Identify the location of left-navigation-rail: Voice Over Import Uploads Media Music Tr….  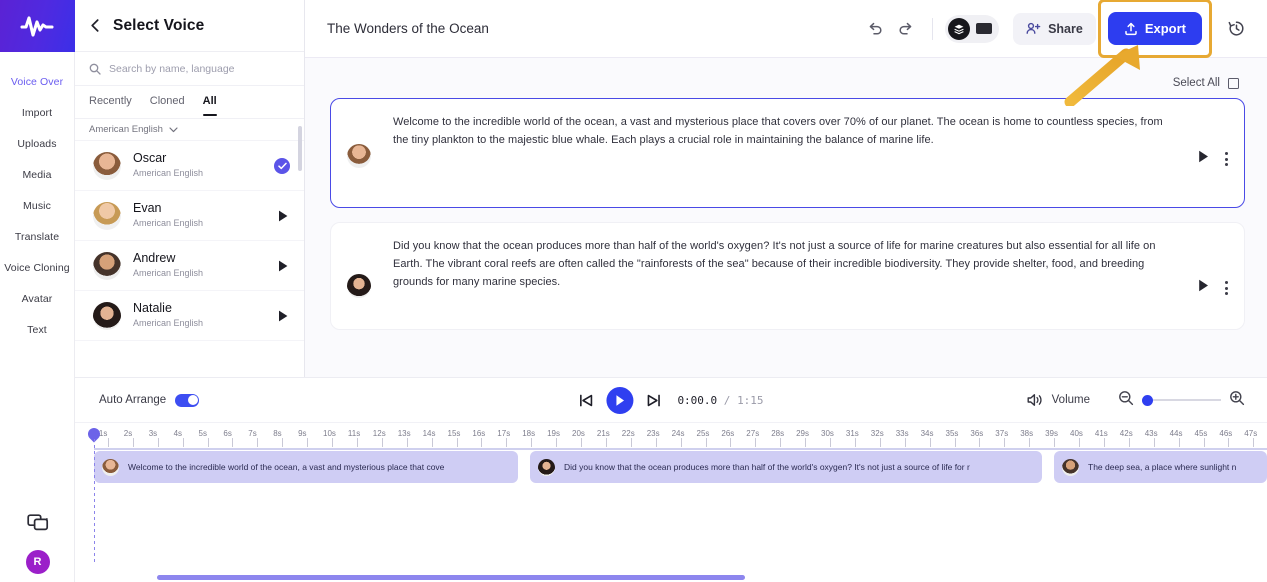
(37, 291).